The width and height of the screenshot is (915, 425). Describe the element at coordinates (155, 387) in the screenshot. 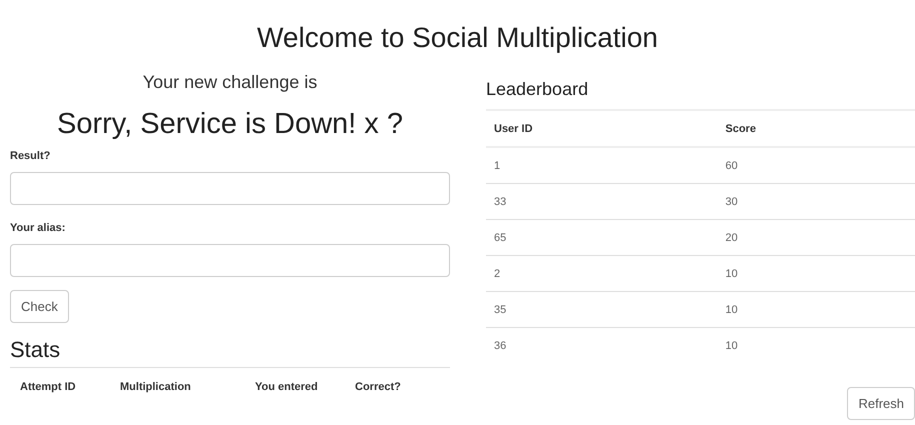

I see `column-header: Multiplication` at that location.